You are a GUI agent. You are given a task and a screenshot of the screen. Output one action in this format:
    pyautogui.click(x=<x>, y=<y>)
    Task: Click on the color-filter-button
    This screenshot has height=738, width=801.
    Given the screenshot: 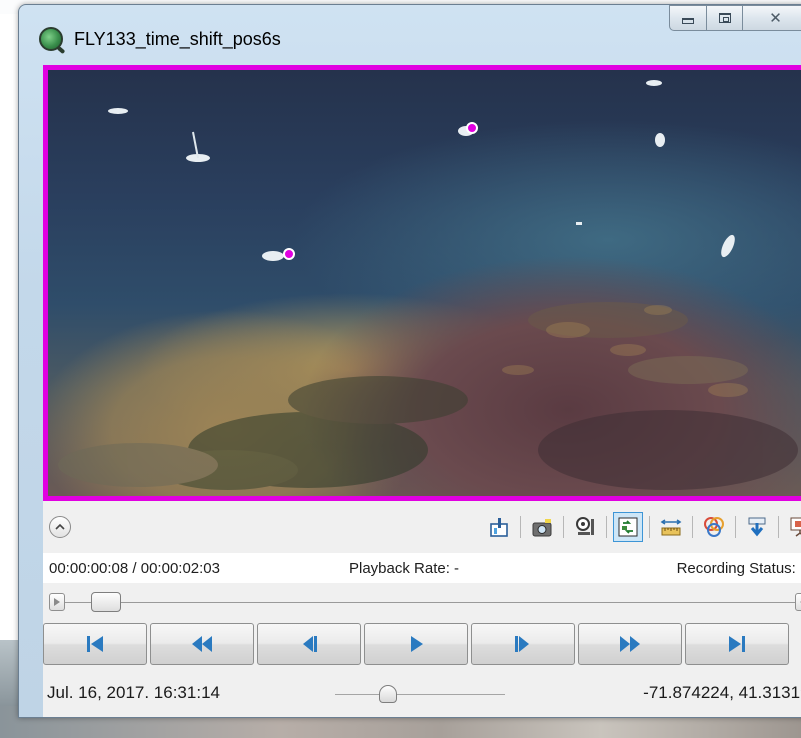 What is the action you would take?
    pyautogui.click(x=714, y=527)
    